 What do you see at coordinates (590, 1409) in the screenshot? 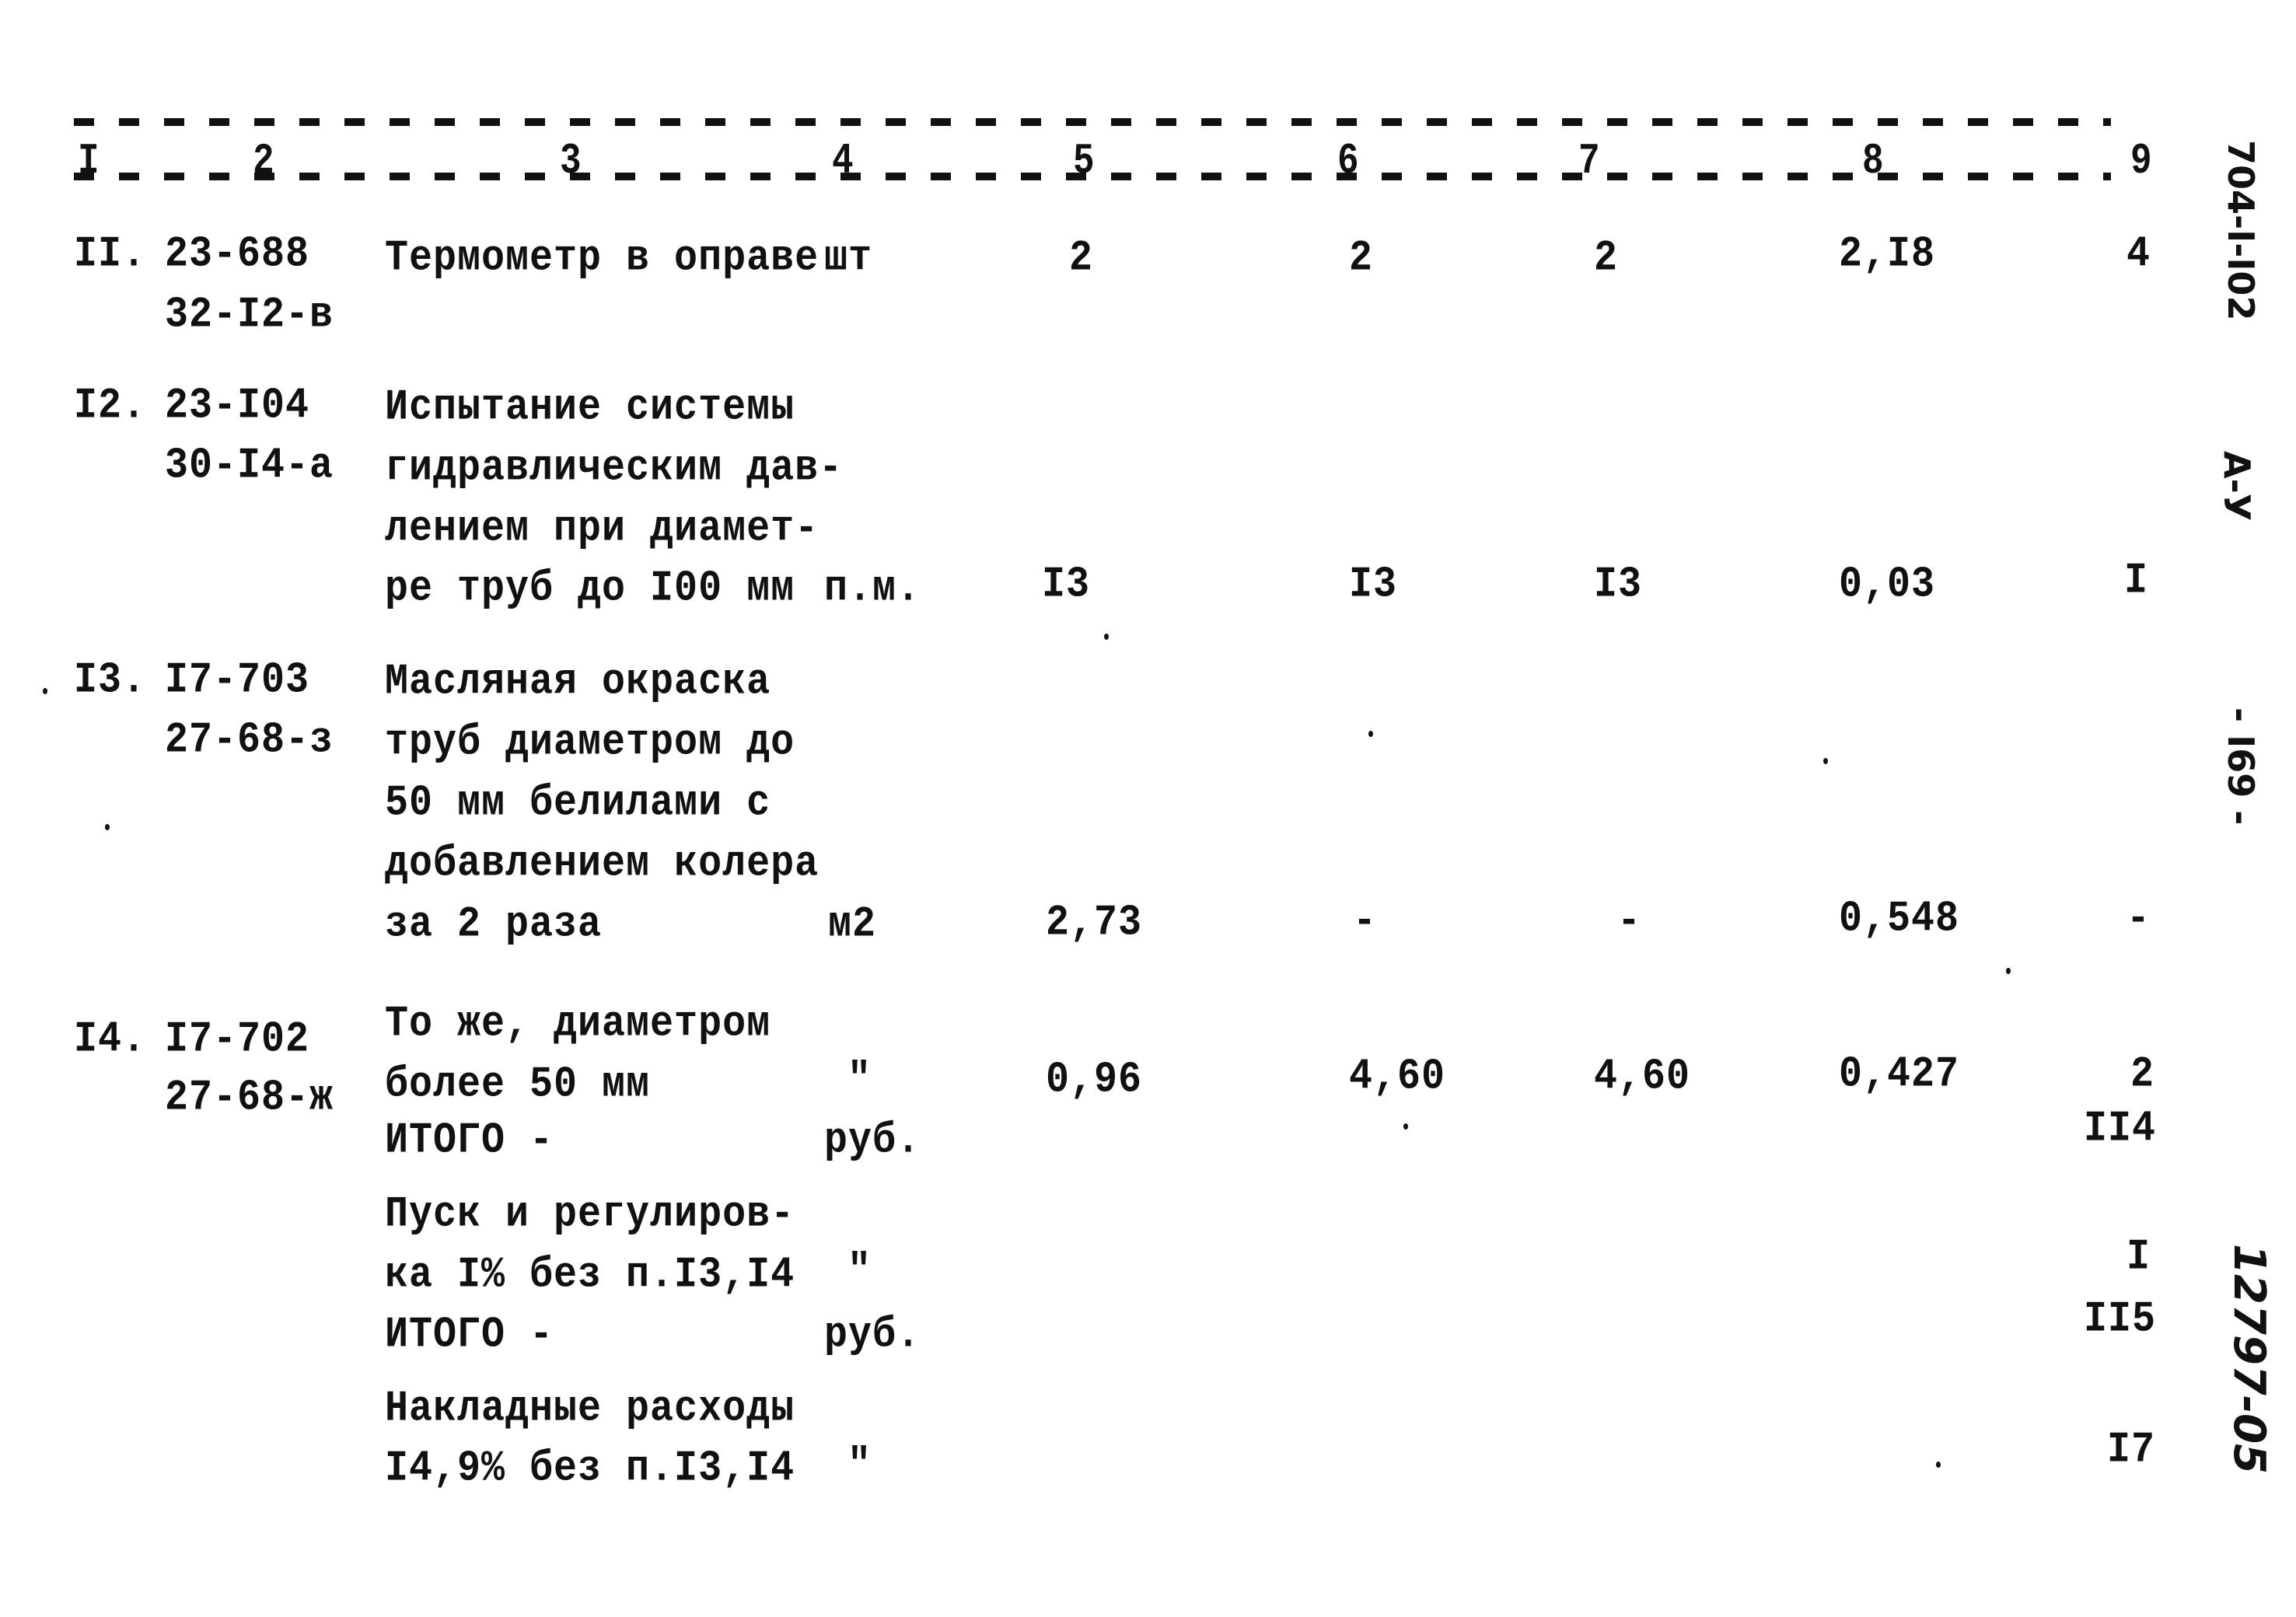
I see `summary-label-line: Накладные расходы` at bounding box center [590, 1409].